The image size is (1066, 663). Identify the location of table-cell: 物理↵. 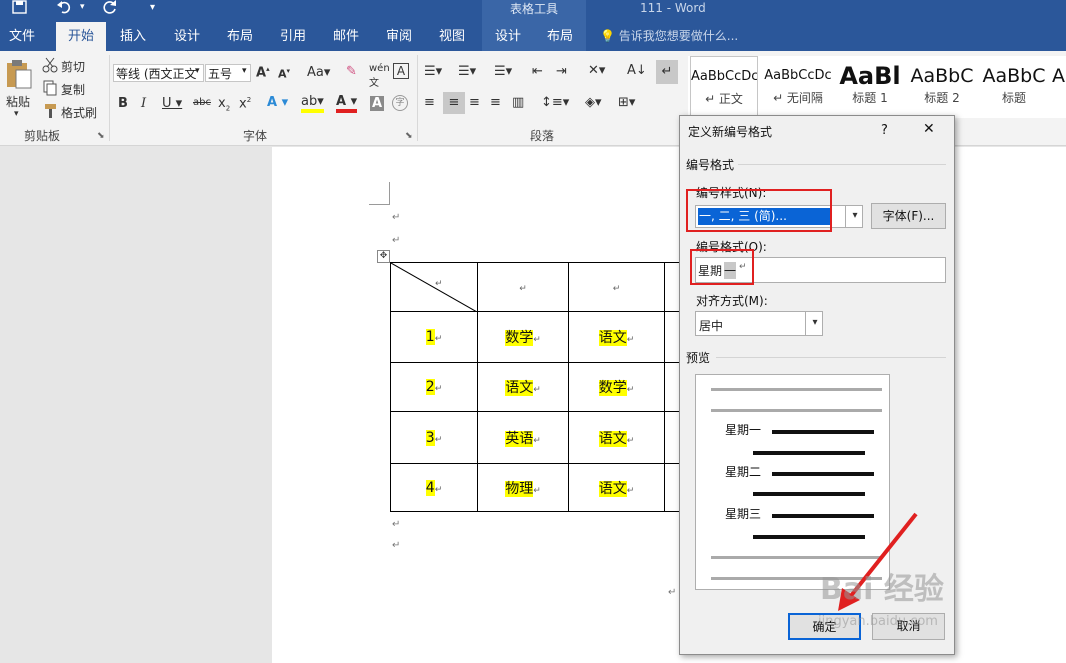
(523, 487).